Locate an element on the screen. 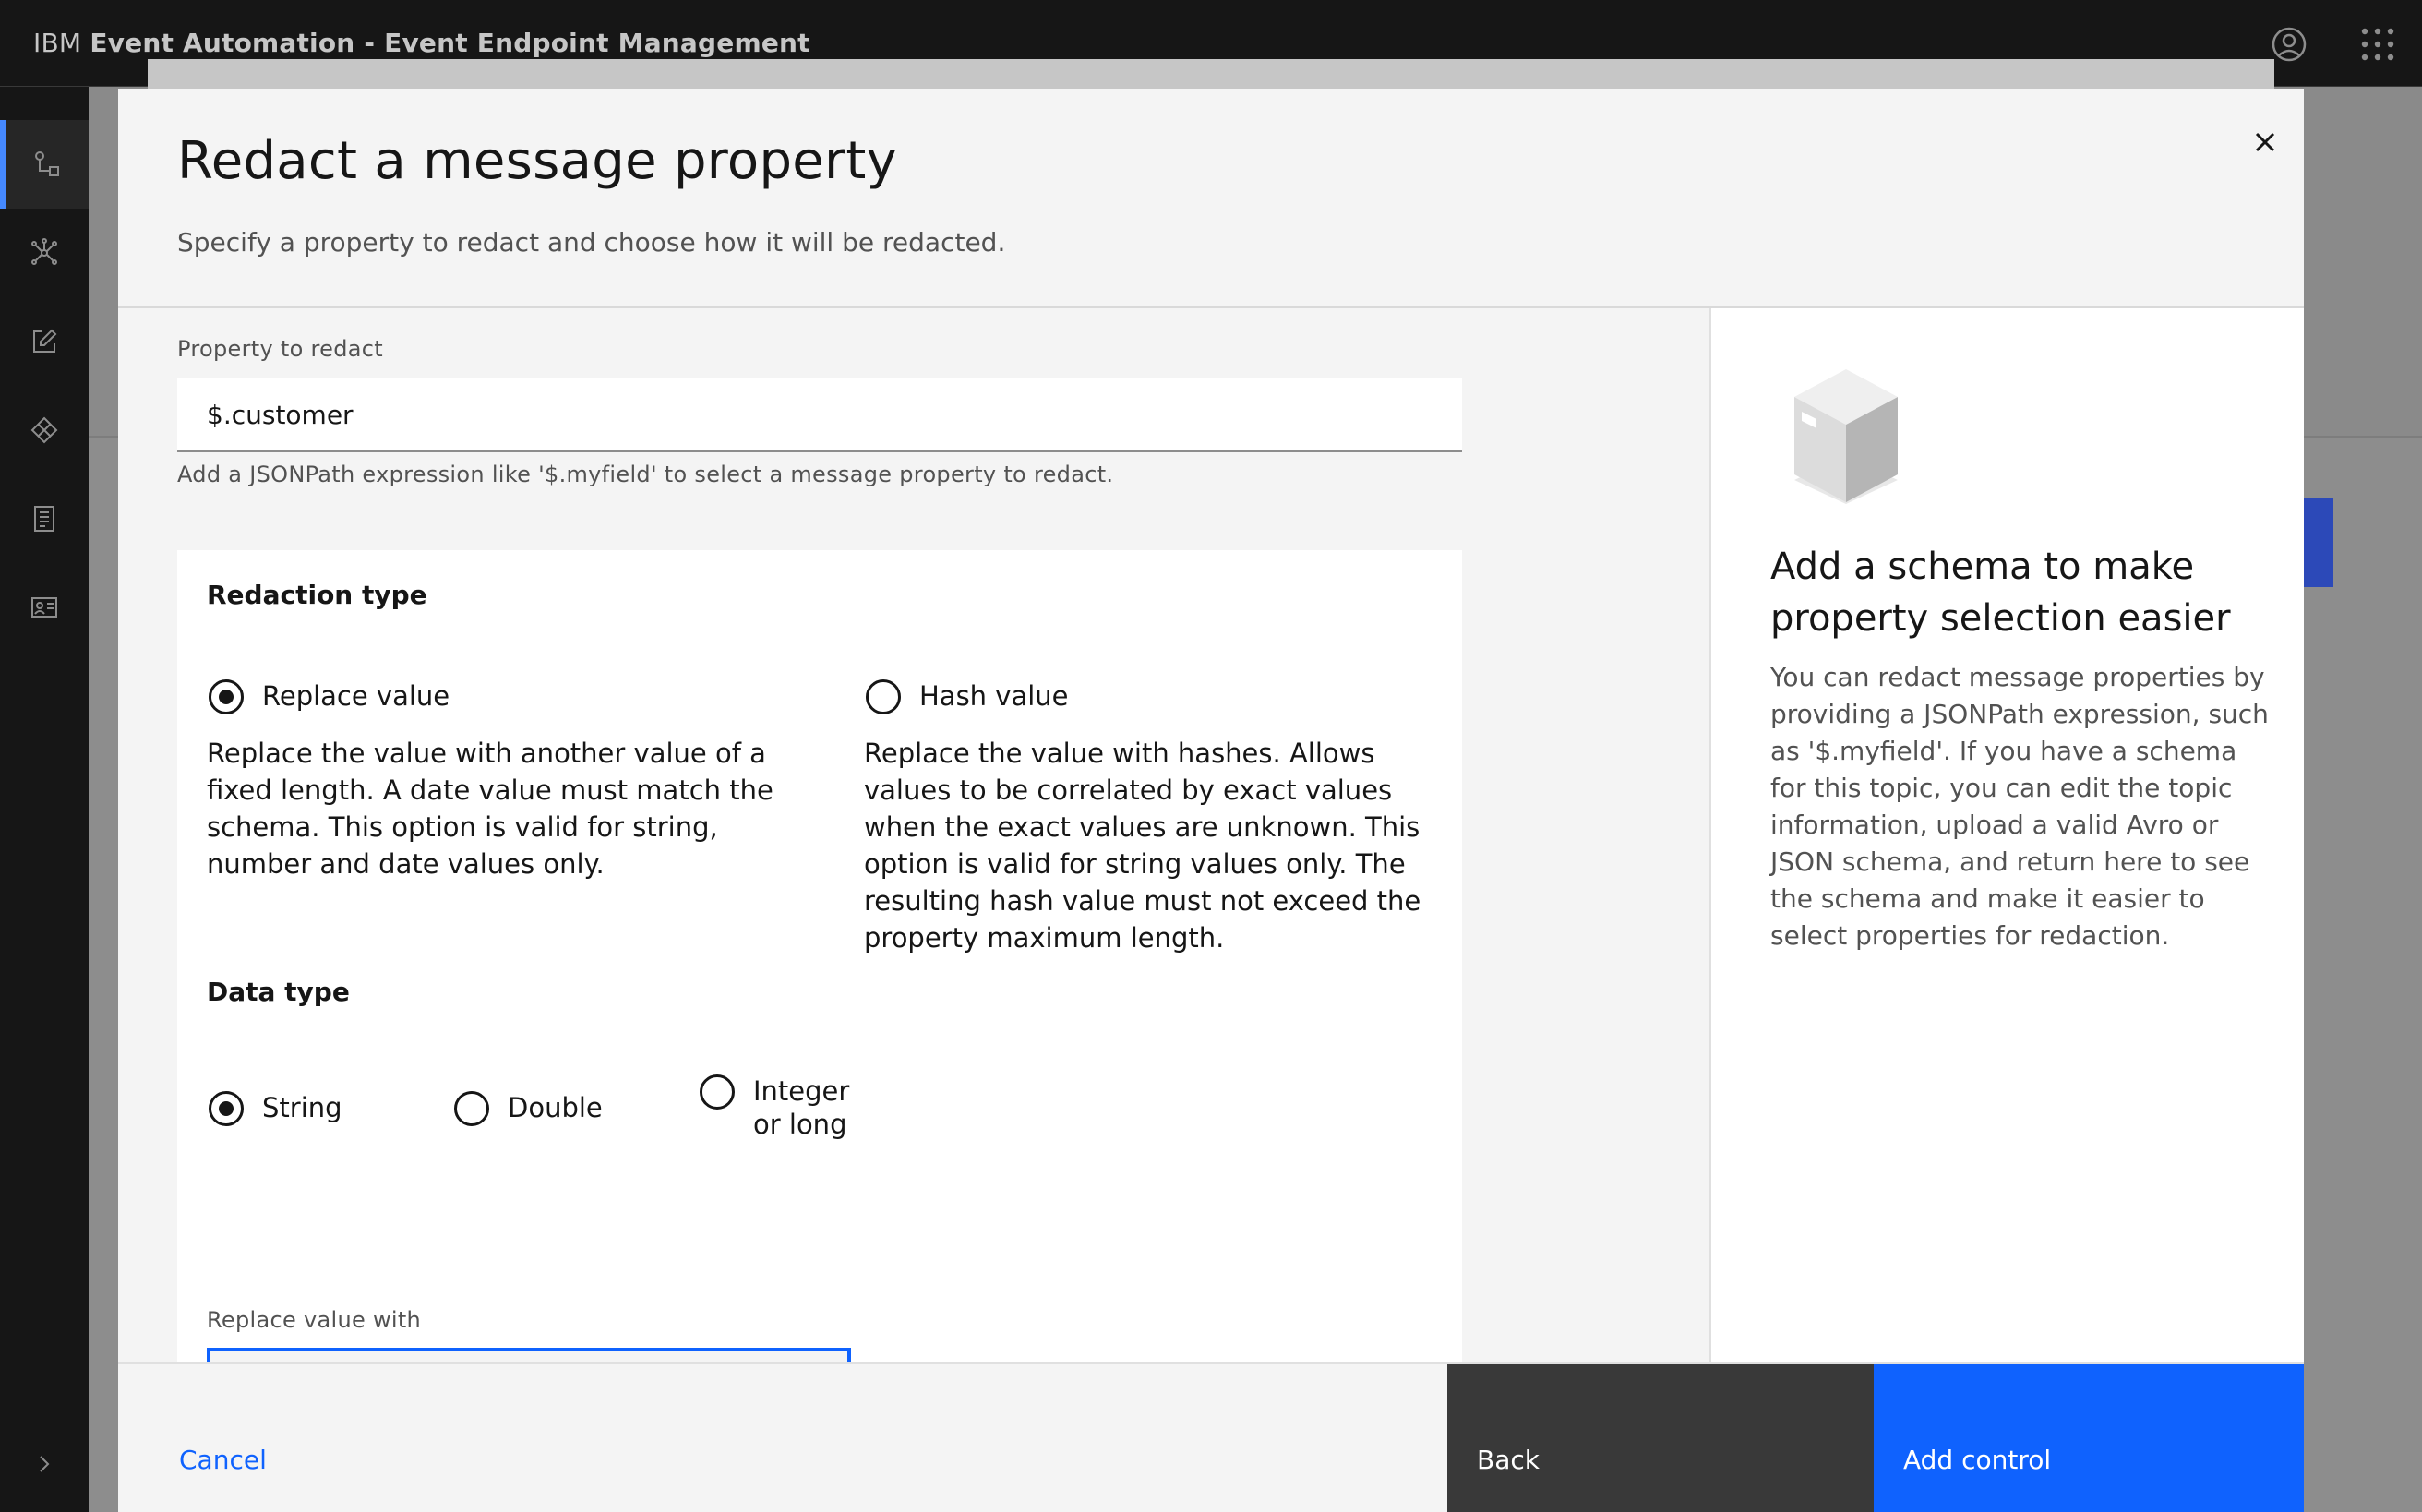  schema-box-icon is located at coordinates (1846, 436).